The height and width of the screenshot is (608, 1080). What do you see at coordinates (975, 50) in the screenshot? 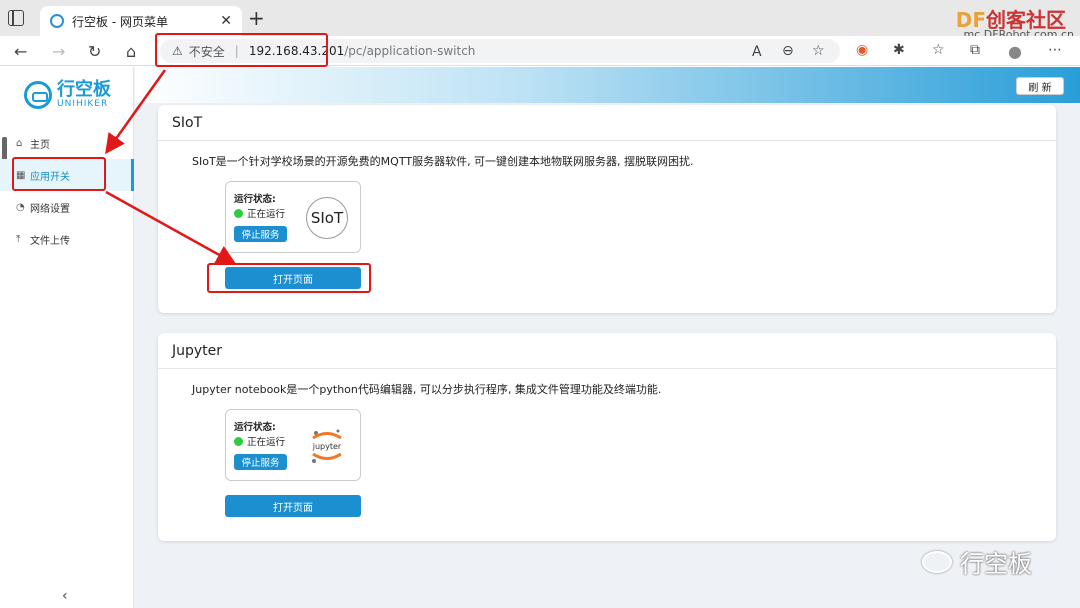
I see `collections-icon: ⧉` at bounding box center [975, 50].